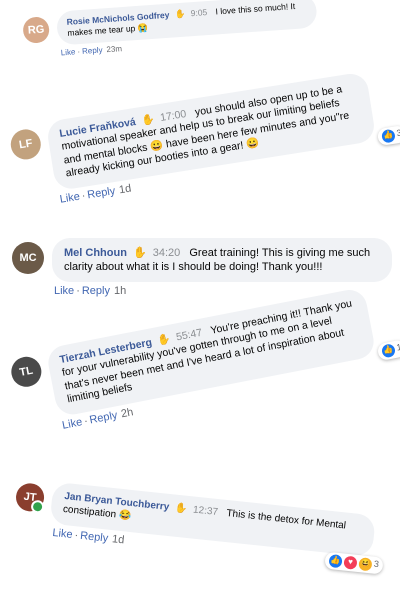 This screenshot has height=600, width=400. What do you see at coordinates (36, 30) in the screenshot?
I see `avatar: RG` at bounding box center [36, 30].